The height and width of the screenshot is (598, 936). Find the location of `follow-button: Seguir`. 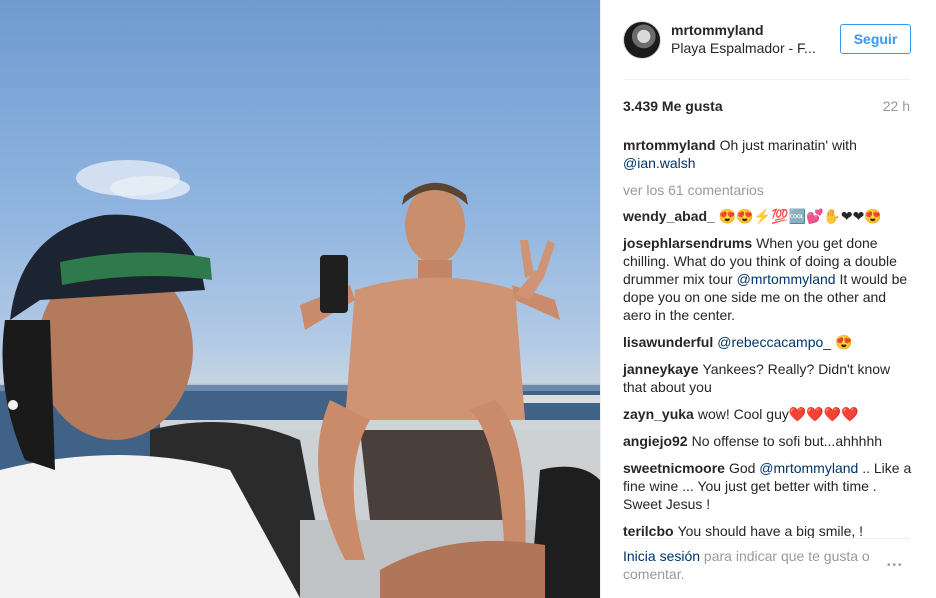

follow-button: Seguir is located at coordinates (875, 39).